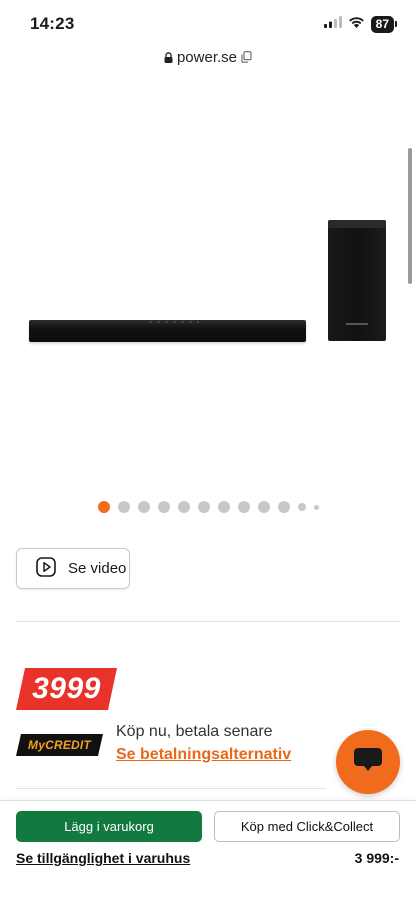 Image resolution: width=416 pixels, height=900 pixels. I want to click on url-text: power.se, so click(207, 57).